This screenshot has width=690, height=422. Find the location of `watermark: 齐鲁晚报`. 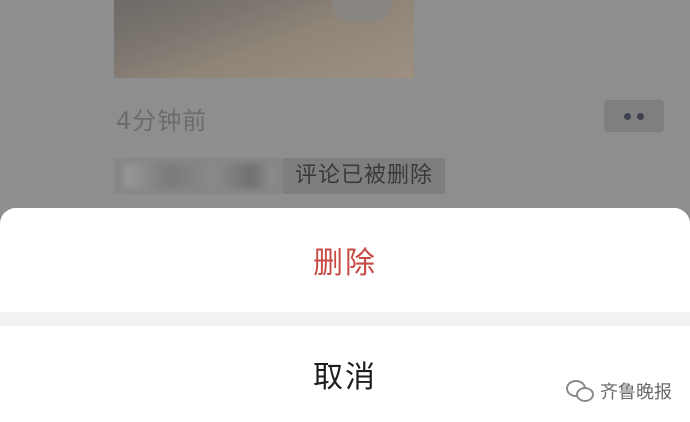

watermark: 齐鲁晚报 is located at coordinates (619, 391).